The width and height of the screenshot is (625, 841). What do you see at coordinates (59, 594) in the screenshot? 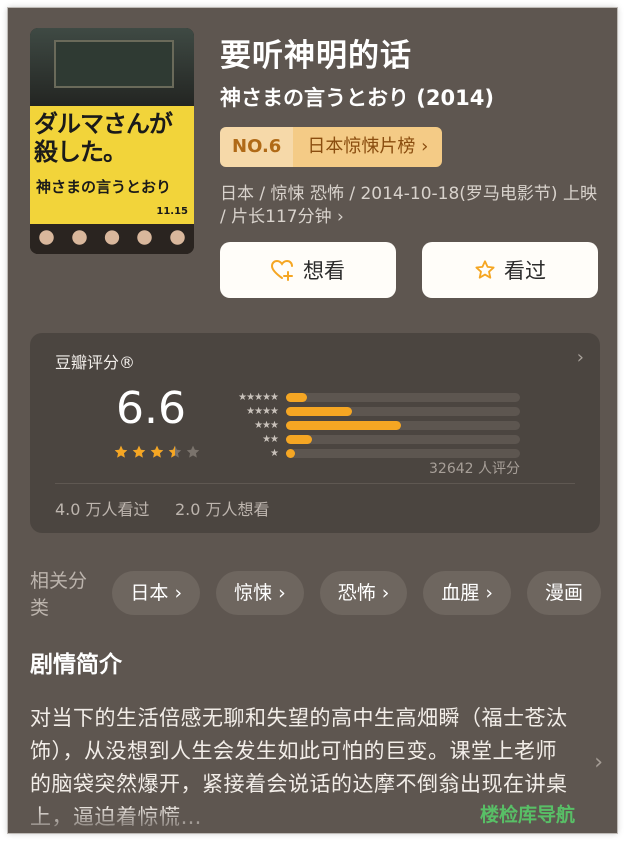
I see `categories-label: 相关分类` at bounding box center [59, 594].